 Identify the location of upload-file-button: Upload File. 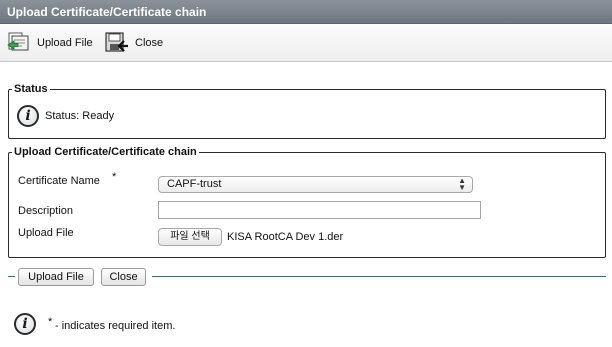
(56, 277).